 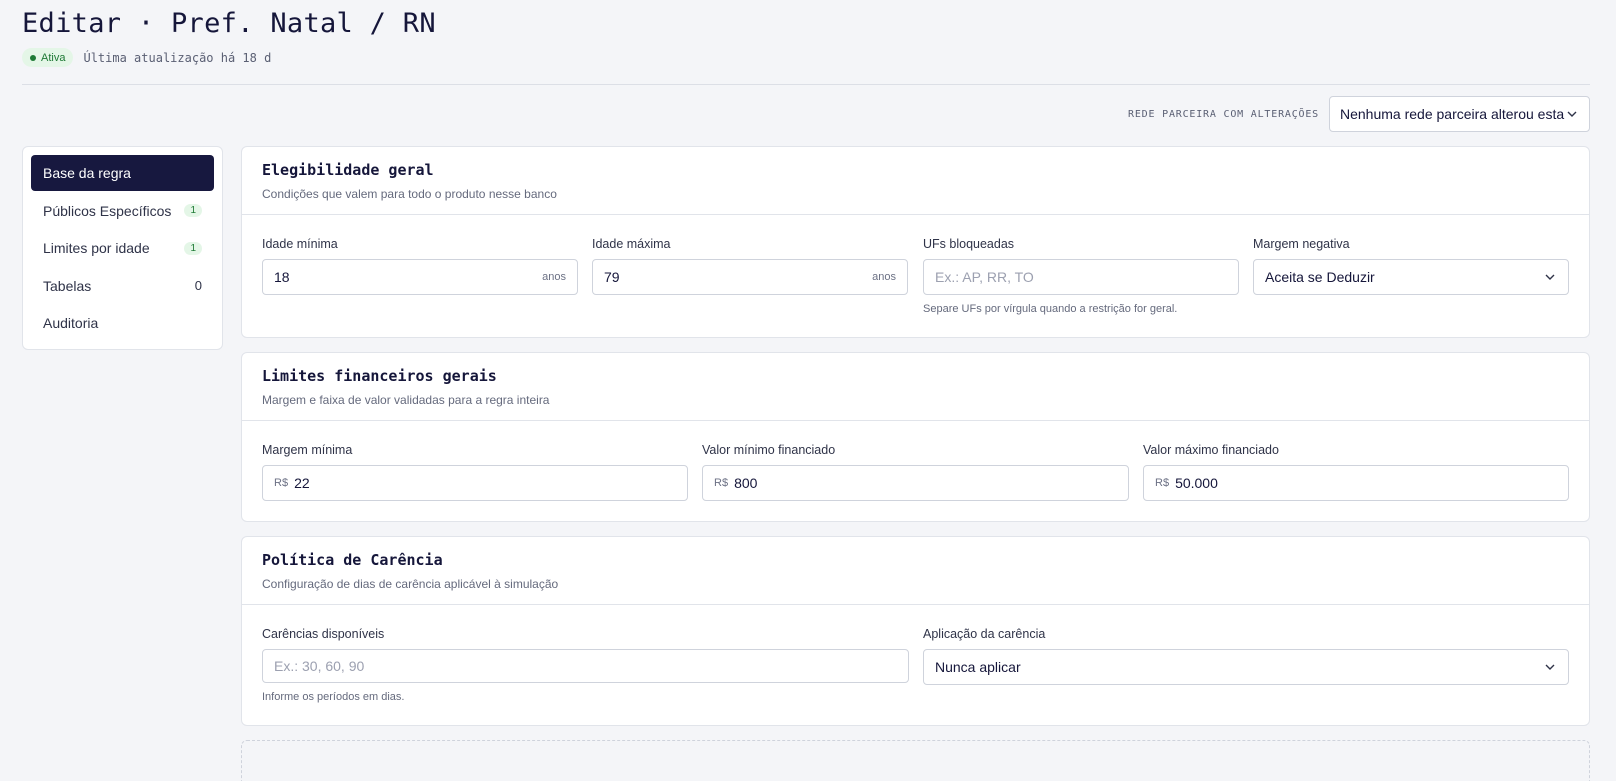 What do you see at coordinates (420, 277) in the screenshot?
I see `idade-minima-input: 18 anos` at bounding box center [420, 277].